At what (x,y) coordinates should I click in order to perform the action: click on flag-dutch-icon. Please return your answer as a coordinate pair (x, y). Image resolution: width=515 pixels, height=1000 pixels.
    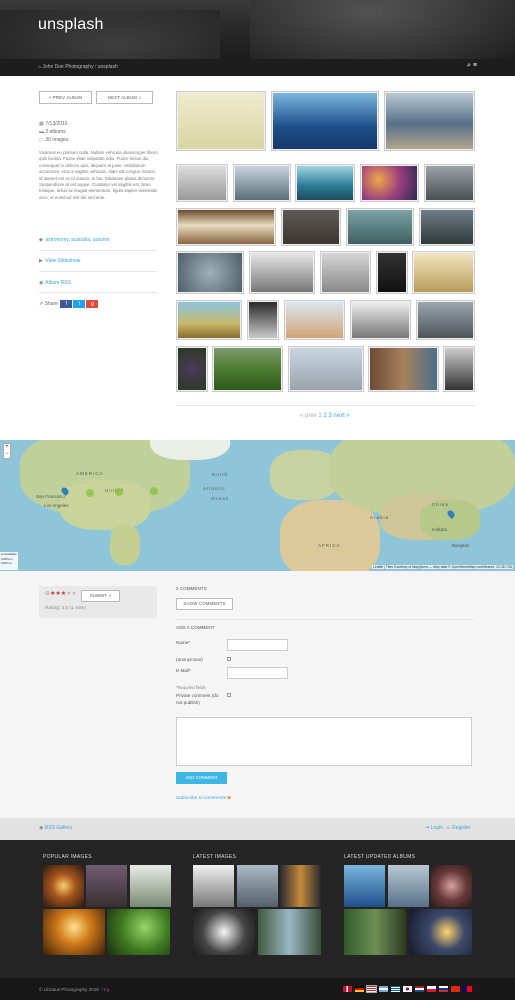
    Looking at the image, I should click on (419, 989).